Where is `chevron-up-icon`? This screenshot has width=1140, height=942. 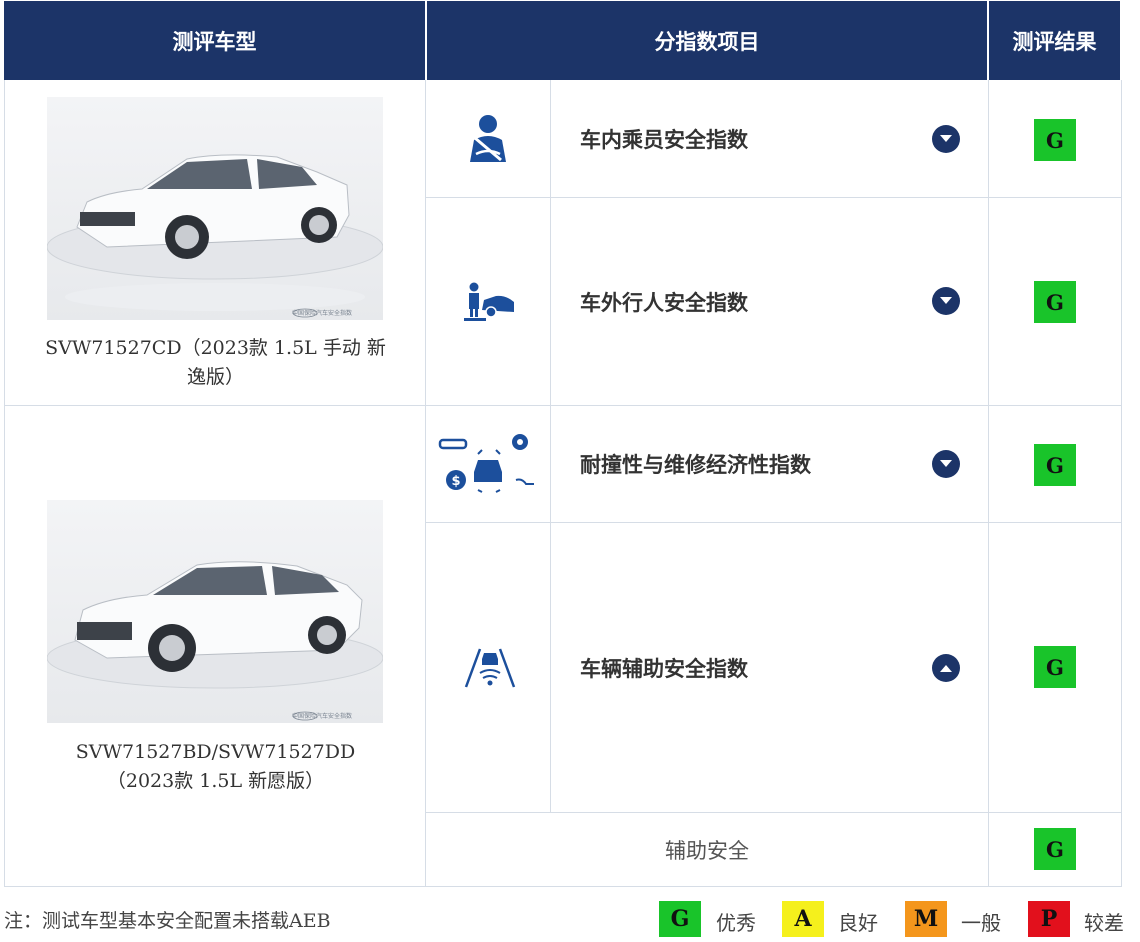 chevron-up-icon is located at coordinates (946, 668).